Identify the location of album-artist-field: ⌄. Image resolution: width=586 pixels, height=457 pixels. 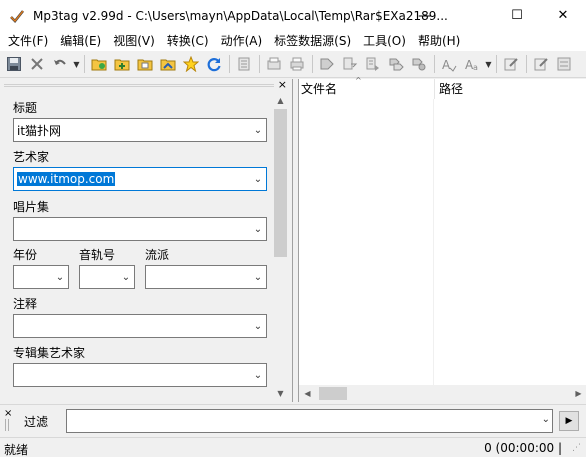
(140, 375).